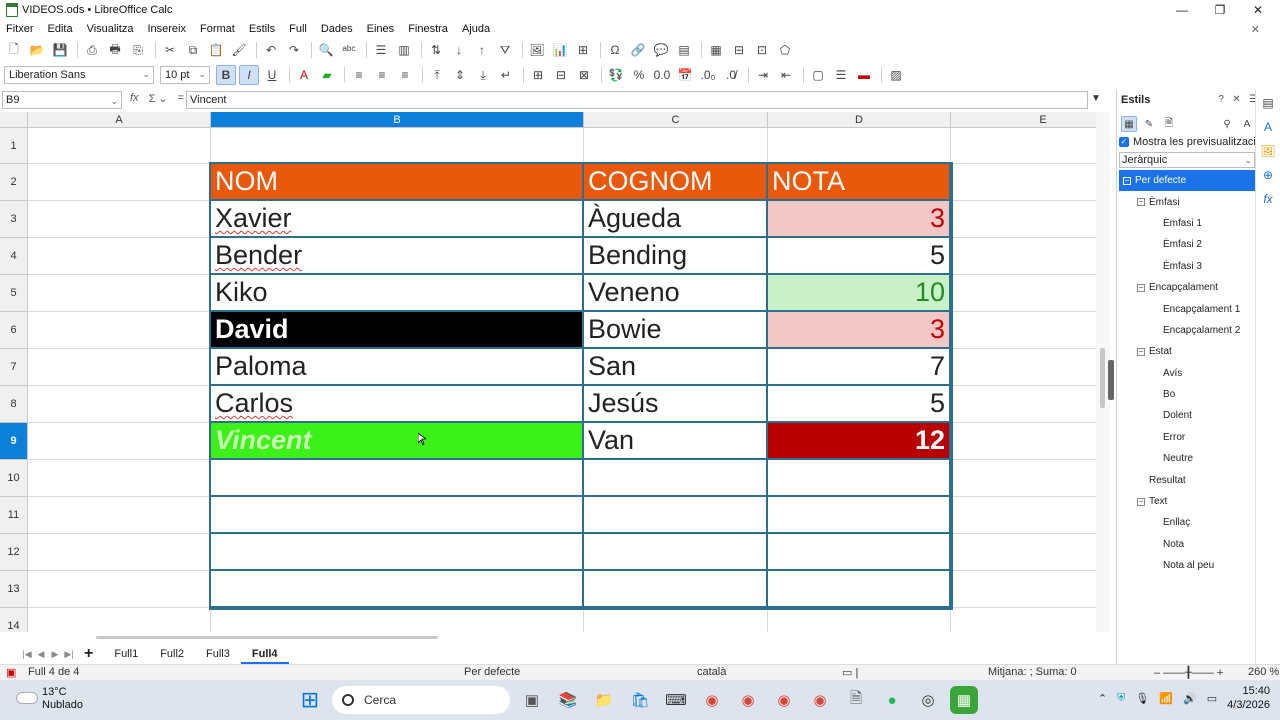 Image resolution: width=1280 pixels, height=720 pixels. What do you see at coordinates (859, 404) in the screenshot?
I see `cell-nota: 5` at bounding box center [859, 404].